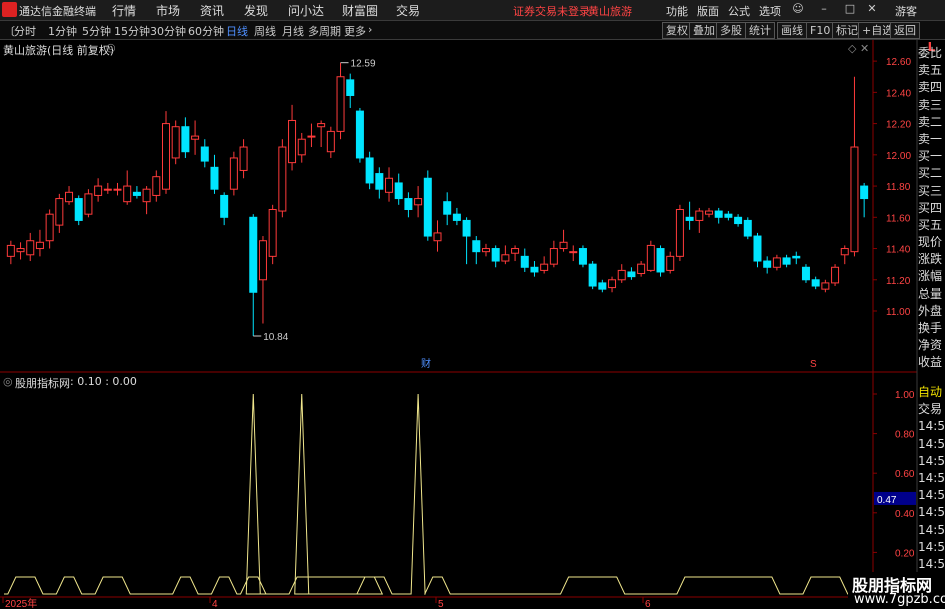 The height and width of the screenshot is (609, 945). Describe the element at coordinates (42, 383) in the screenshot. I see `indicator-panel-title: 股朋指标网` at that location.